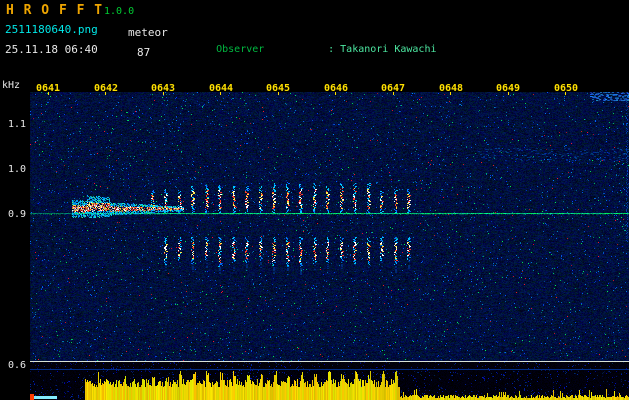 This screenshot has height=400, width=629. I want to click on info-row-observer: Observer : Takanori Kawachi, so click(368, 49).